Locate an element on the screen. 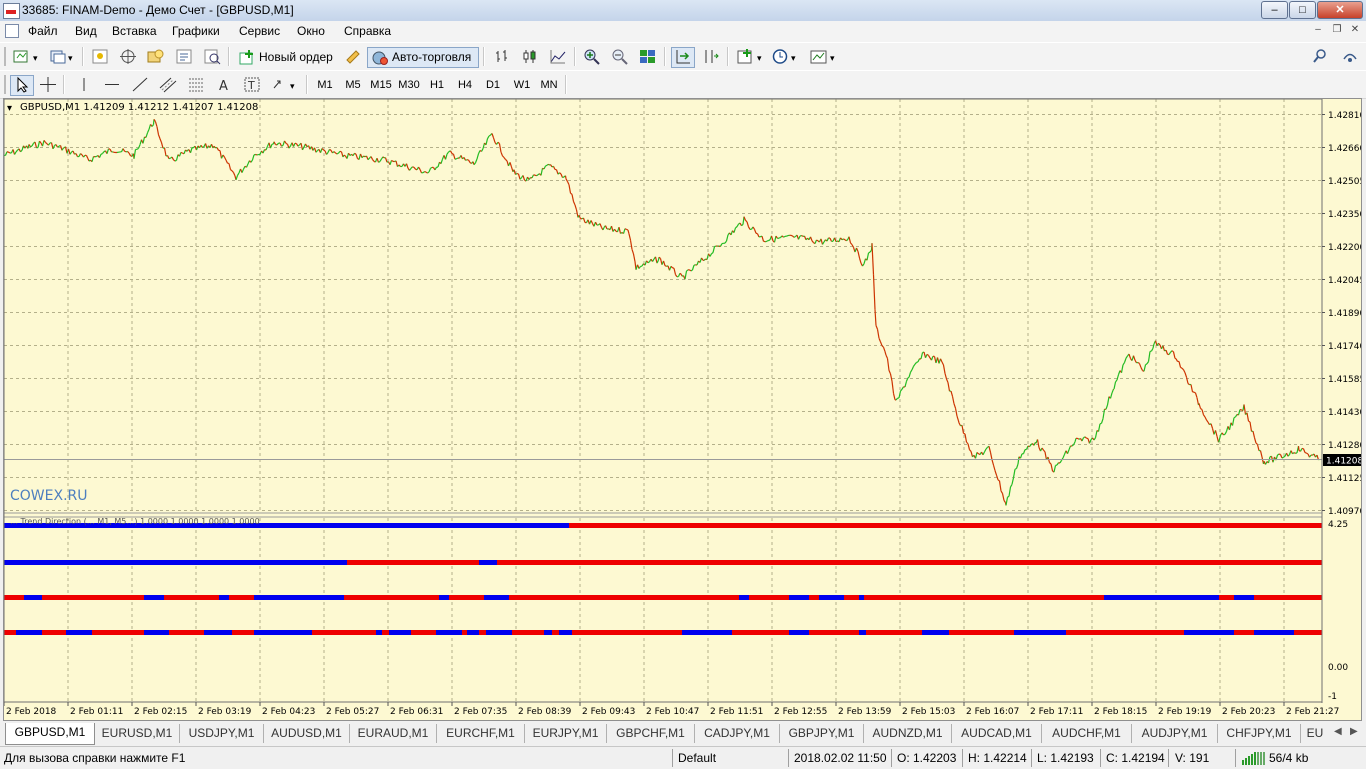  new-order-button: Новый ордер is located at coordinates (286, 57).